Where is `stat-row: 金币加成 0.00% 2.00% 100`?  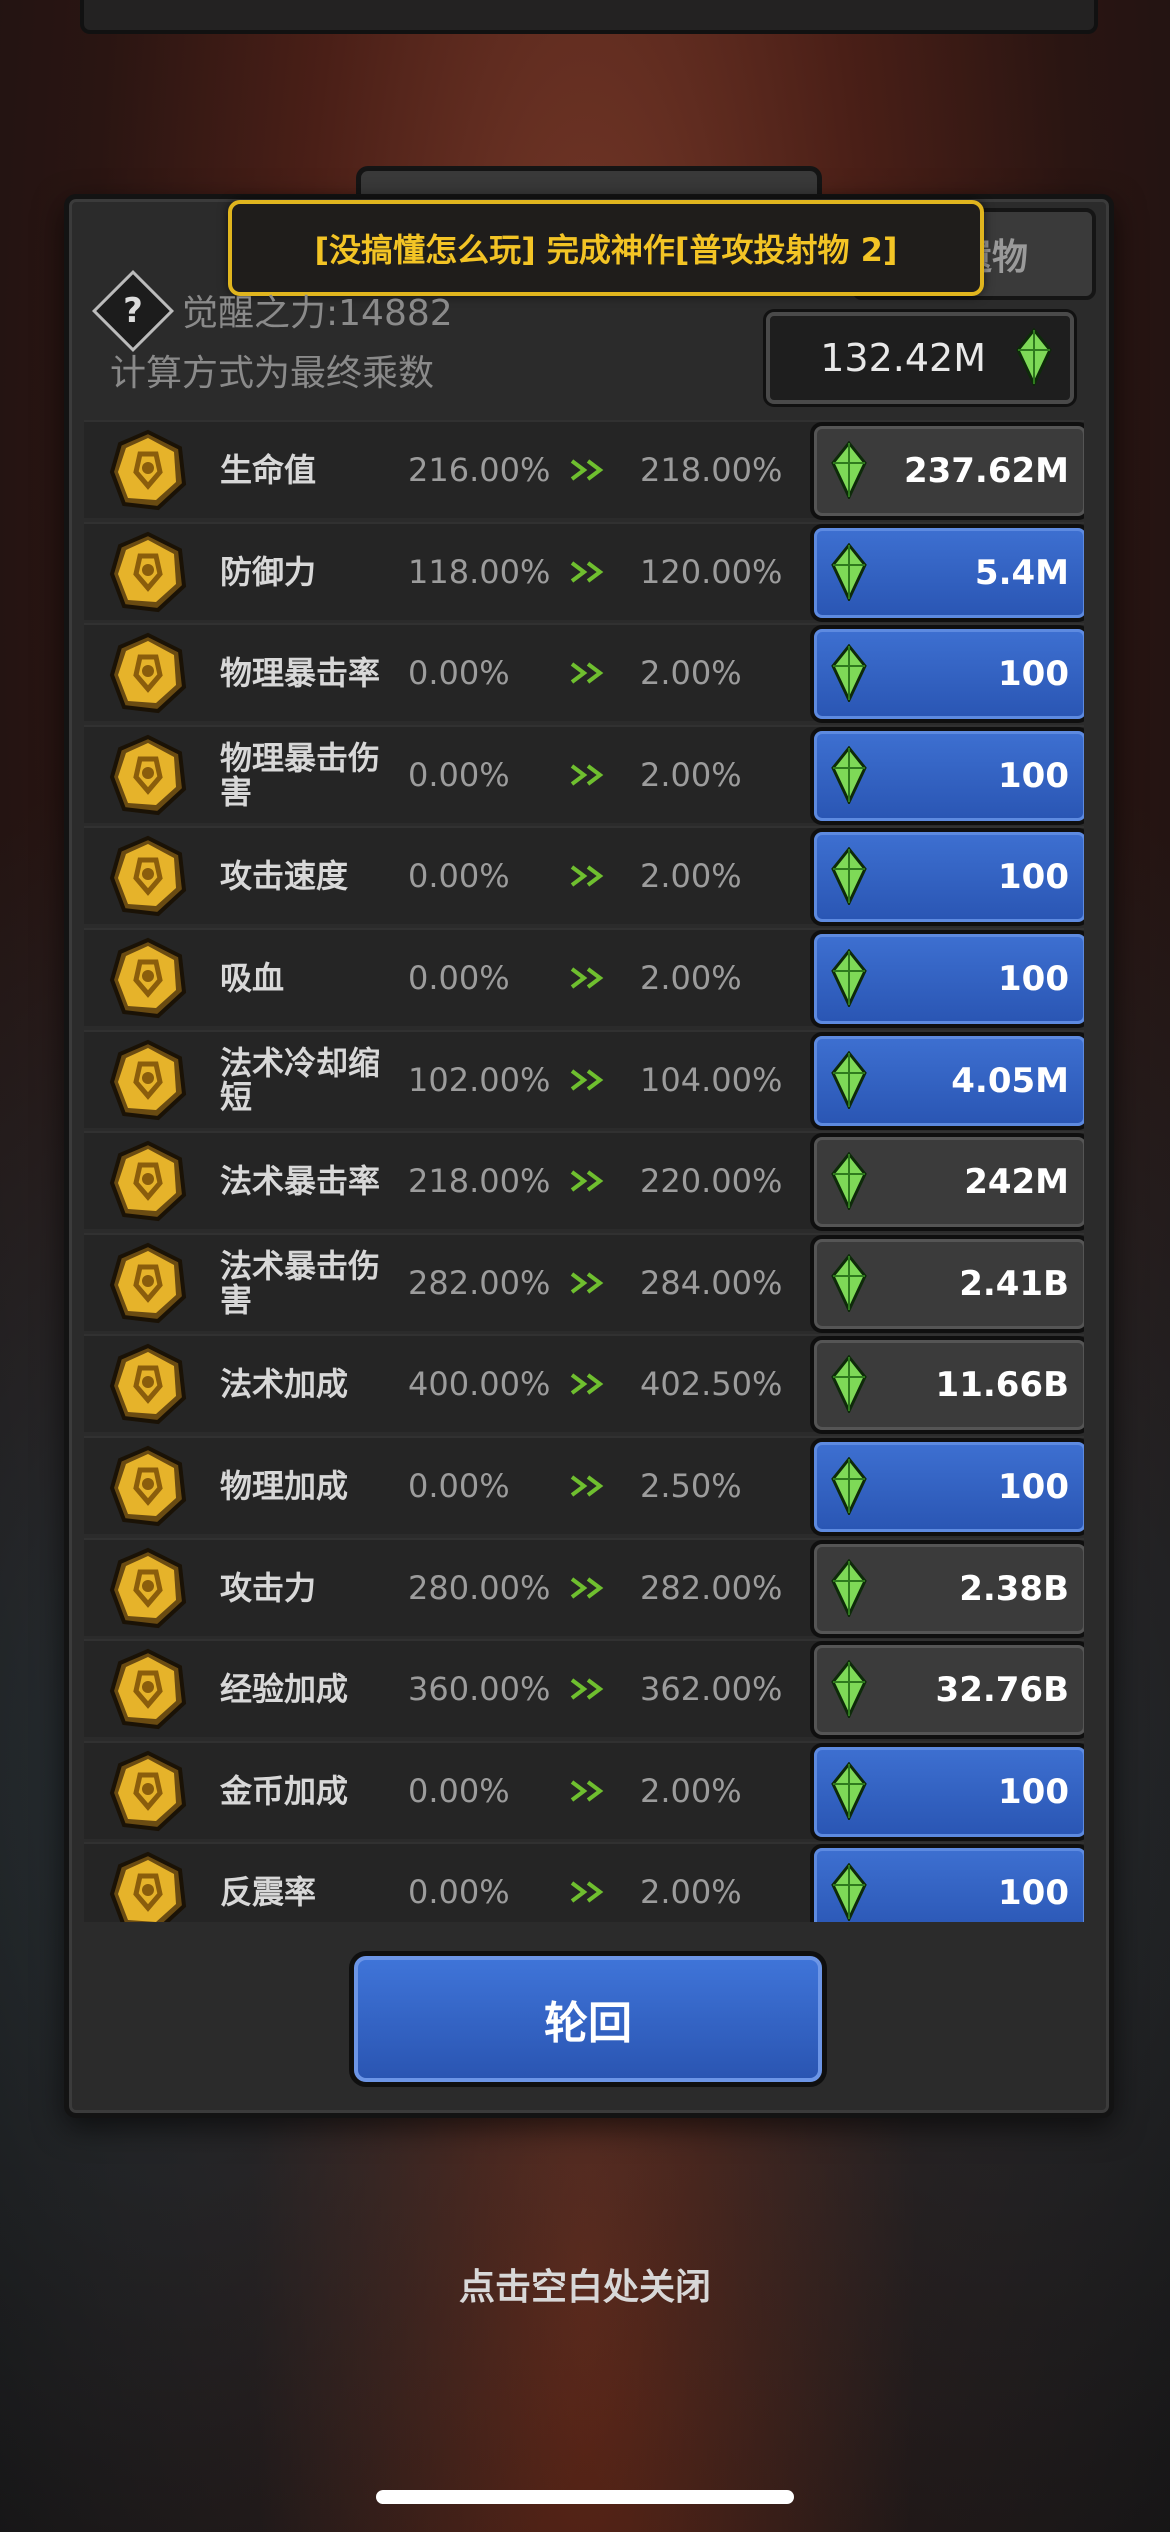 stat-row: 金币加成 0.00% 2.00% 100 is located at coordinates (584, 1790).